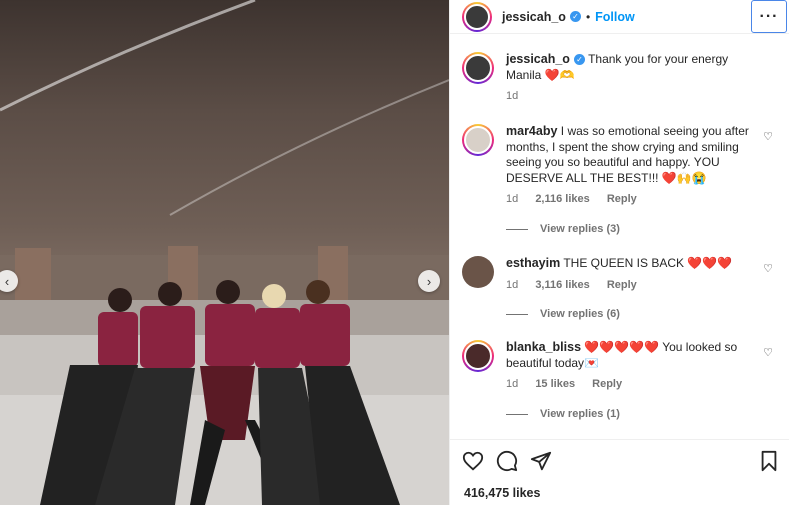 Image resolution: width=789 pixels, height=505 pixels. I want to click on comment-username: jessicah_o, so click(538, 59).